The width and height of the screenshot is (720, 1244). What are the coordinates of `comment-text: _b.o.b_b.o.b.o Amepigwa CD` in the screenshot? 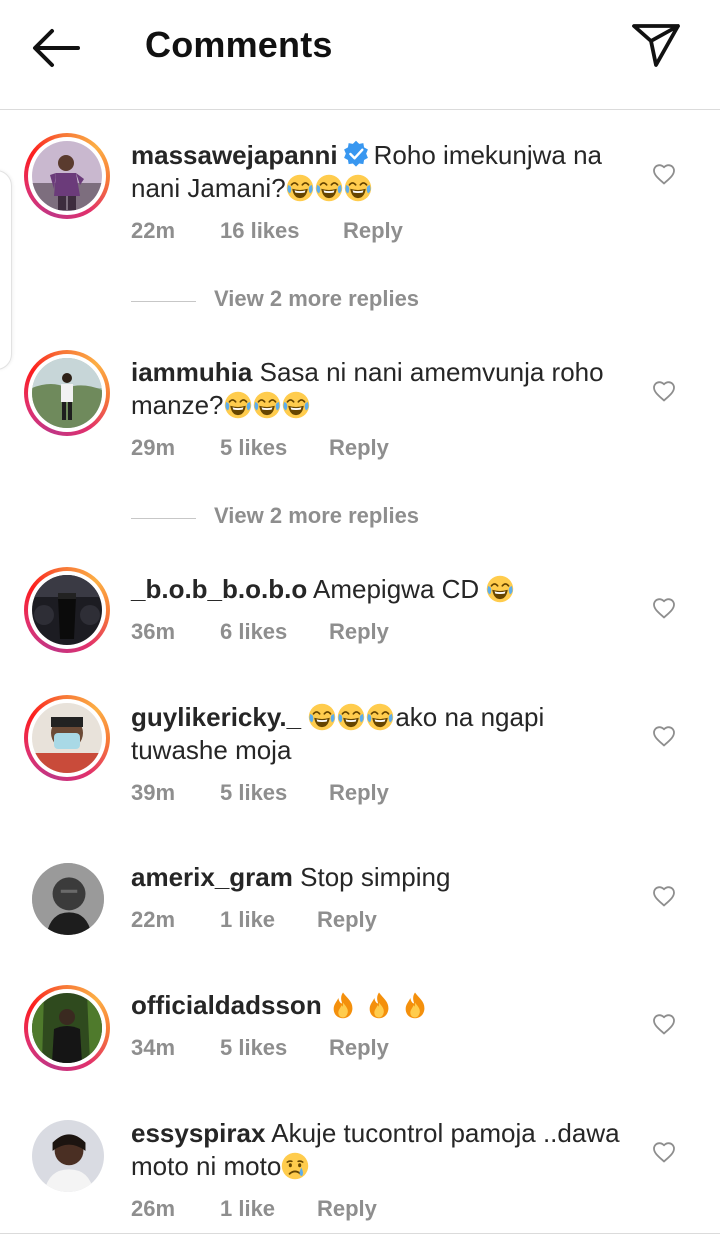 It's located at (381, 589).